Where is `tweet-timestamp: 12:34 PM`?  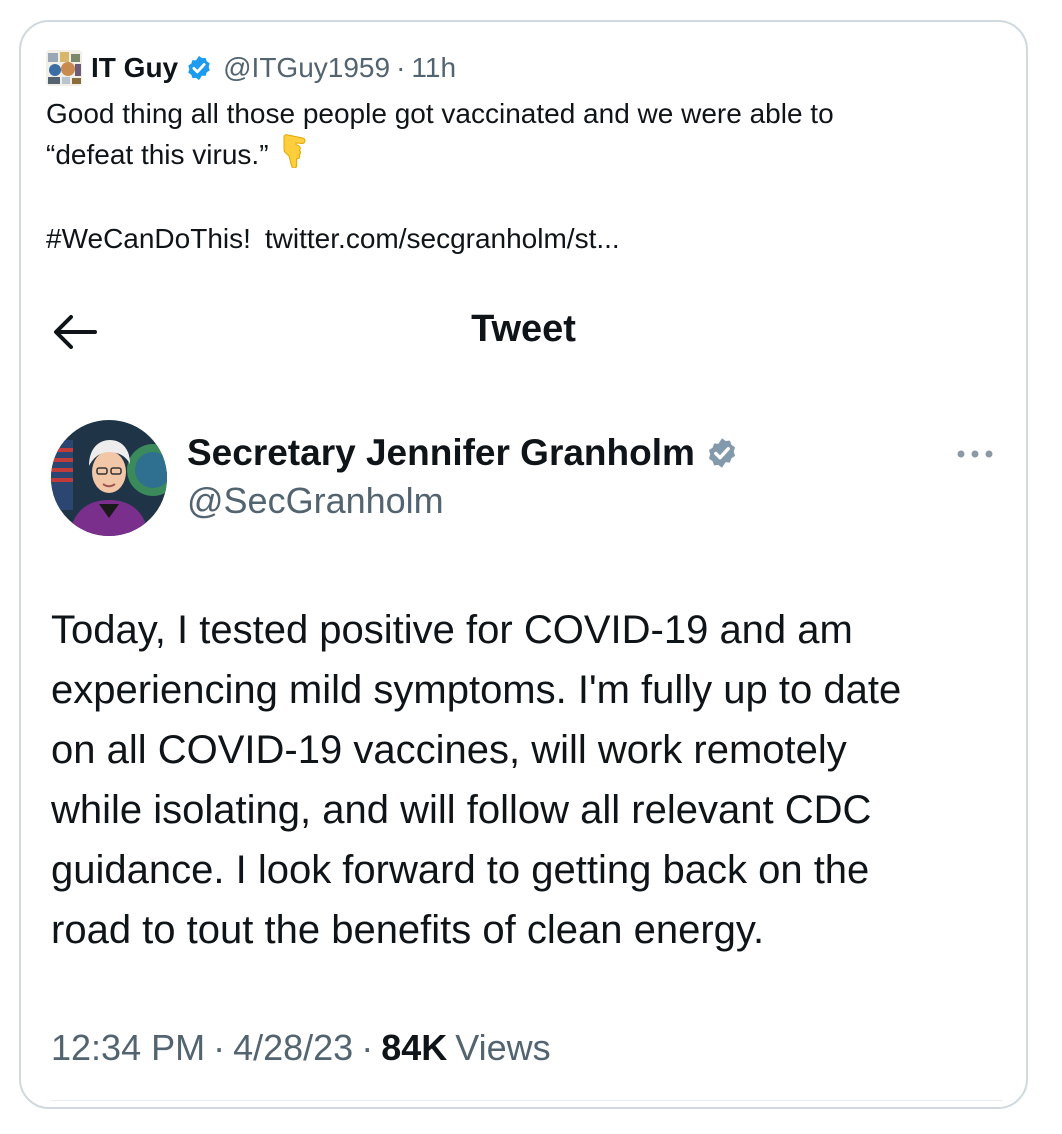
tweet-timestamp: 12:34 PM is located at coordinates (128, 1047).